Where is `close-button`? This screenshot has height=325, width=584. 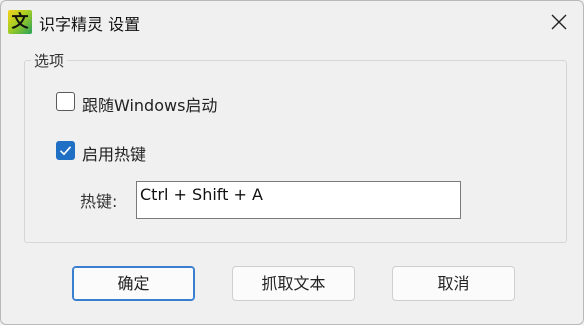 close-button is located at coordinates (559, 22).